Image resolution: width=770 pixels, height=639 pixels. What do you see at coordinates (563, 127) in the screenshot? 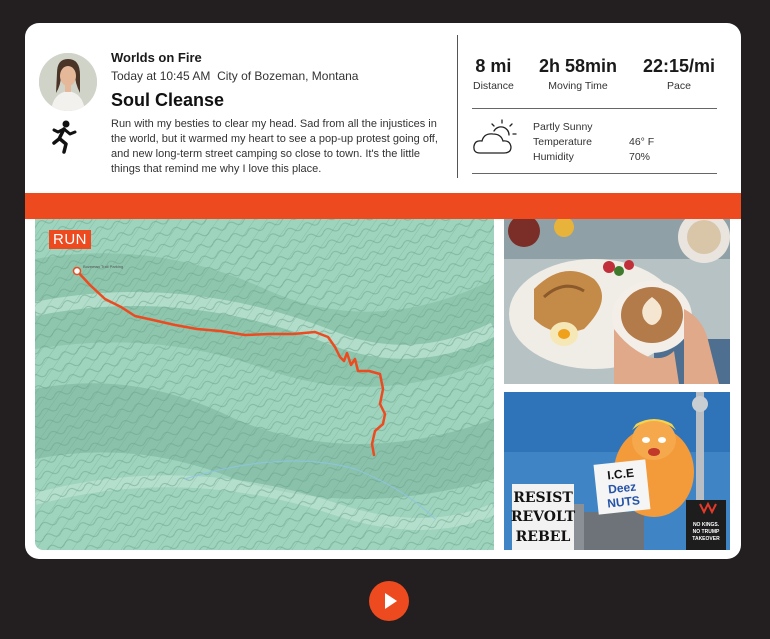
I see `weather-condition: Partly Sunny` at bounding box center [563, 127].